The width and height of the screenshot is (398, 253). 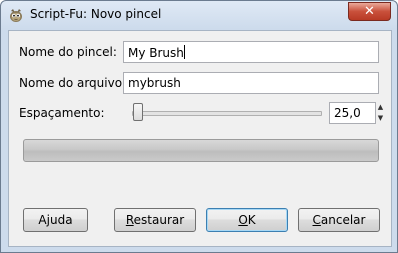 What do you see at coordinates (68, 52) in the screenshot?
I see `brush-name-label: Nome do pincel:` at bounding box center [68, 52].